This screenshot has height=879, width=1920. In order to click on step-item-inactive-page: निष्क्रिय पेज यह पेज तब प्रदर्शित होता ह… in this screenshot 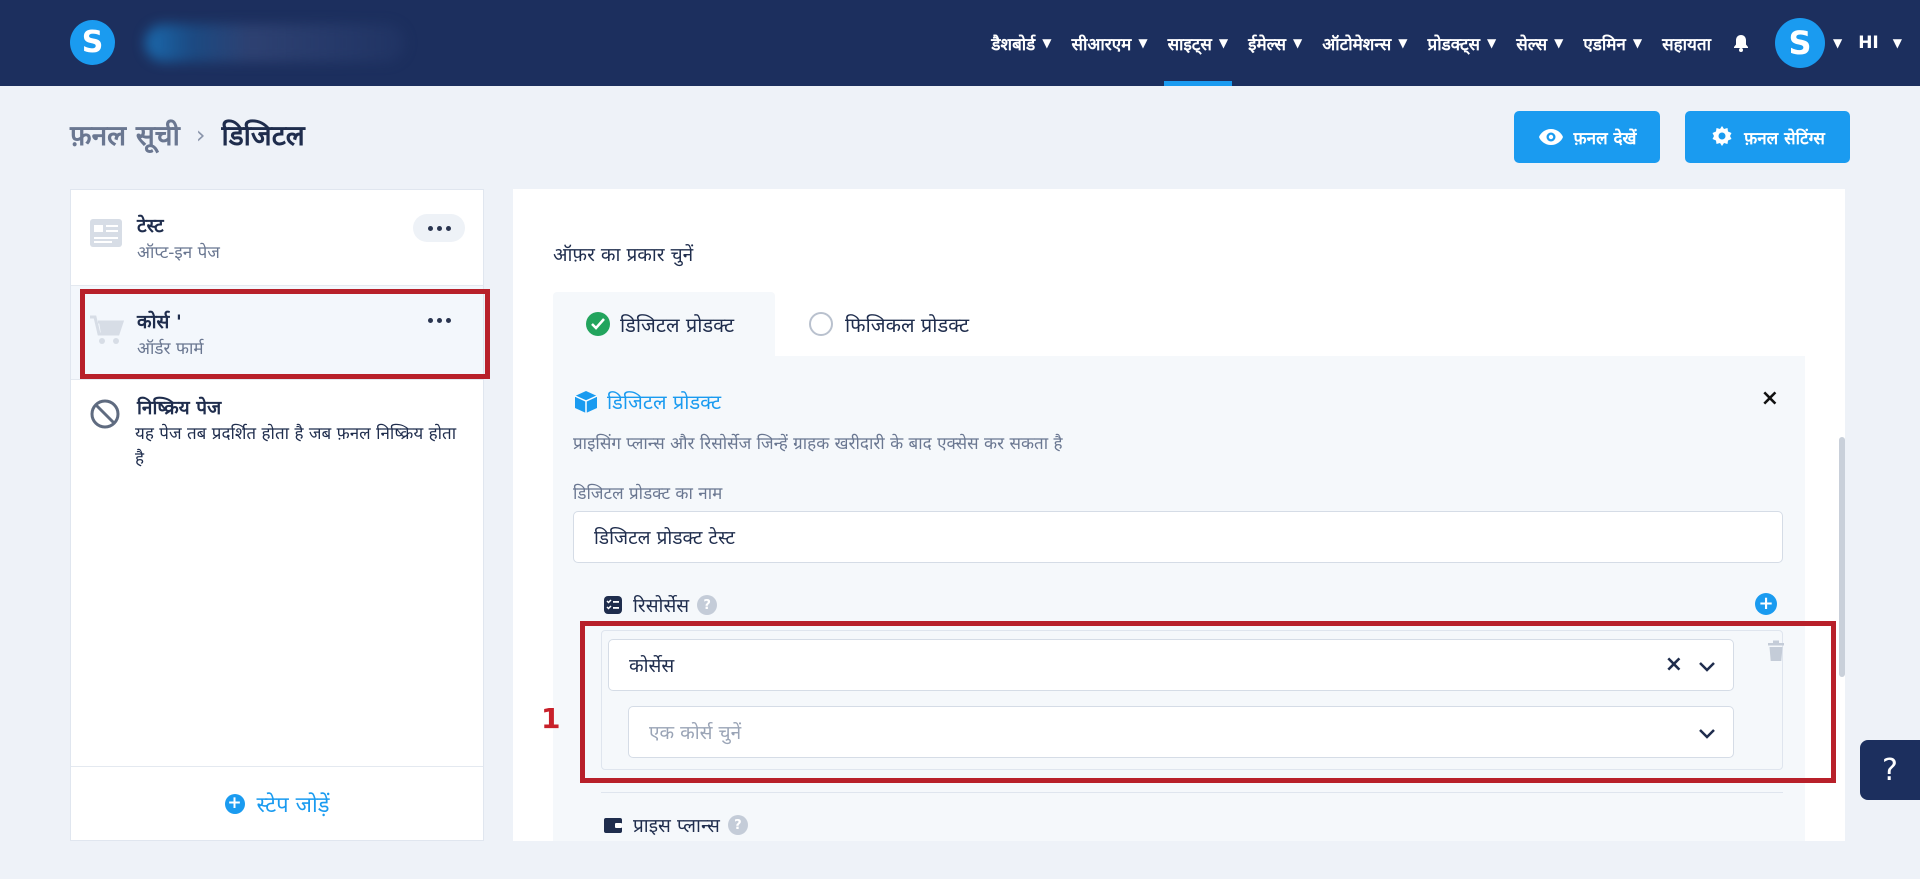, I will do `click(277, 440)`.